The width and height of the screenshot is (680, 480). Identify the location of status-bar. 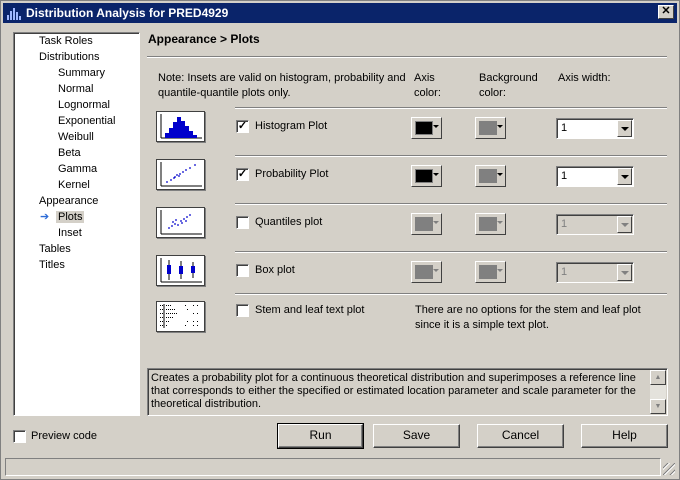
(333, 467).